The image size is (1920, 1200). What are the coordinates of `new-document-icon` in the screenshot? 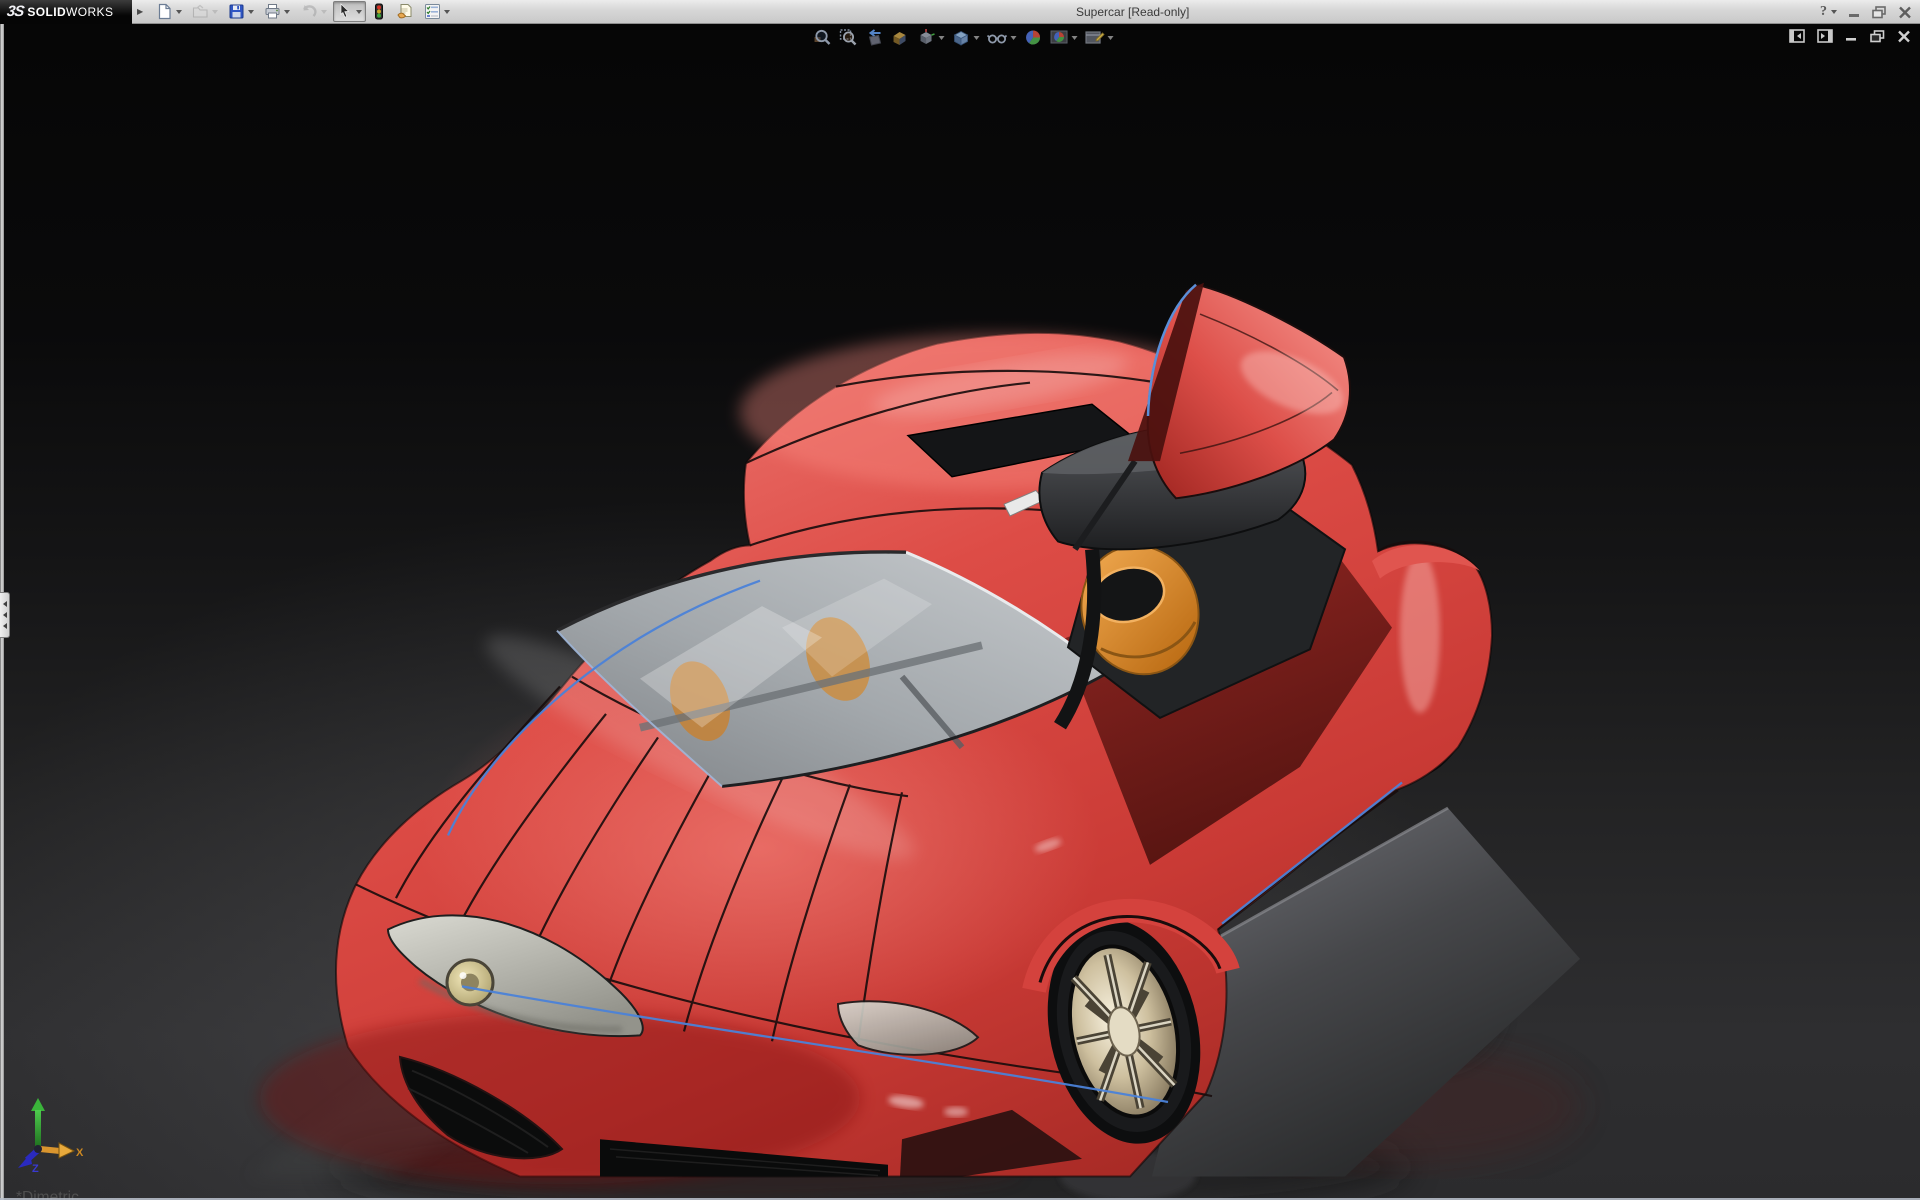 It's located at (165, 11).